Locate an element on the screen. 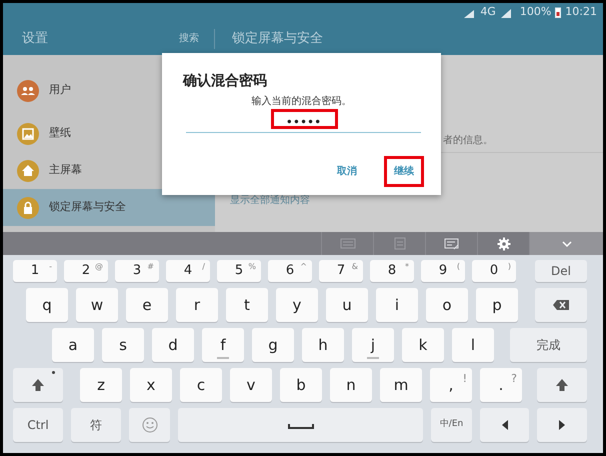 This screenshot has height=456, width=606. key: w is located at coordinates (97, 305).